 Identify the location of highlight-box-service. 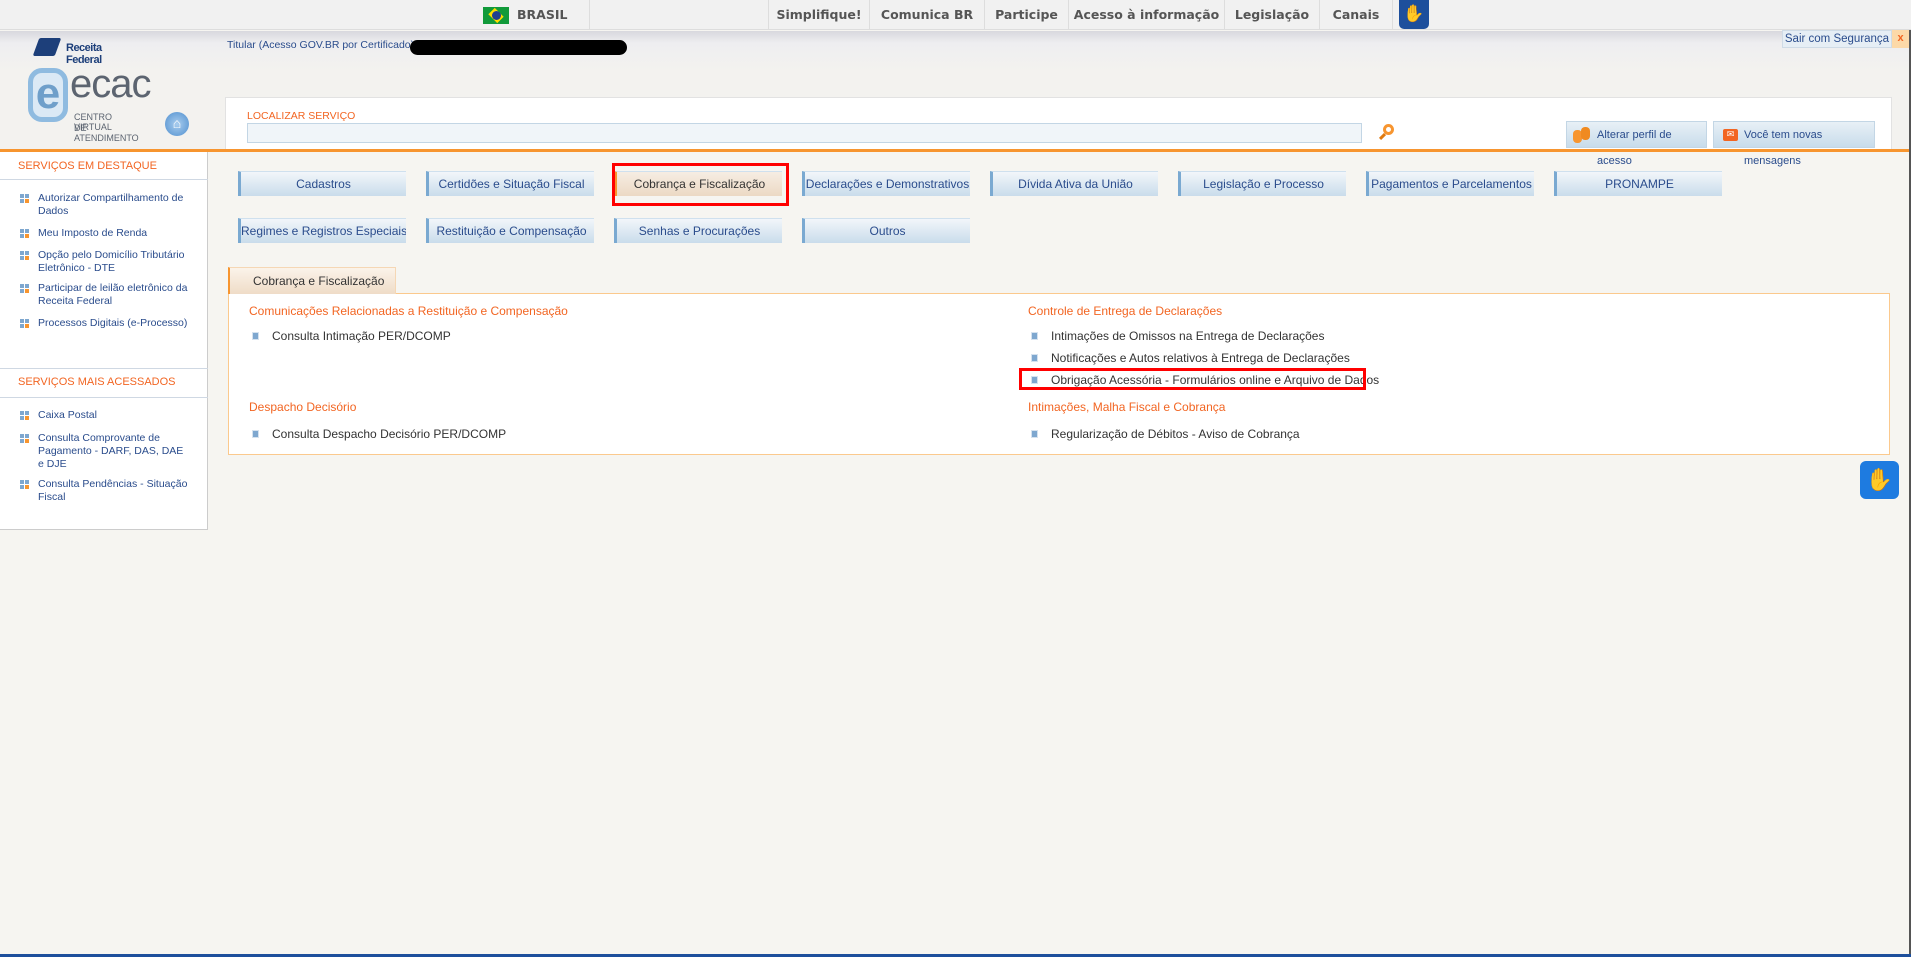
(1192, 379).